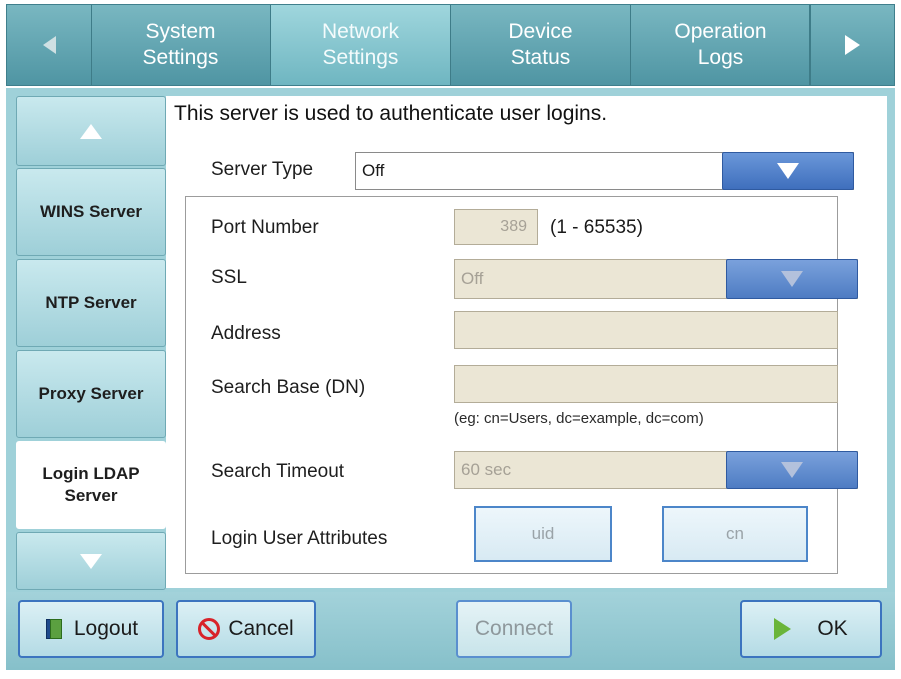  I want to click on previous-tab-arrow-button, so click(49, 45).